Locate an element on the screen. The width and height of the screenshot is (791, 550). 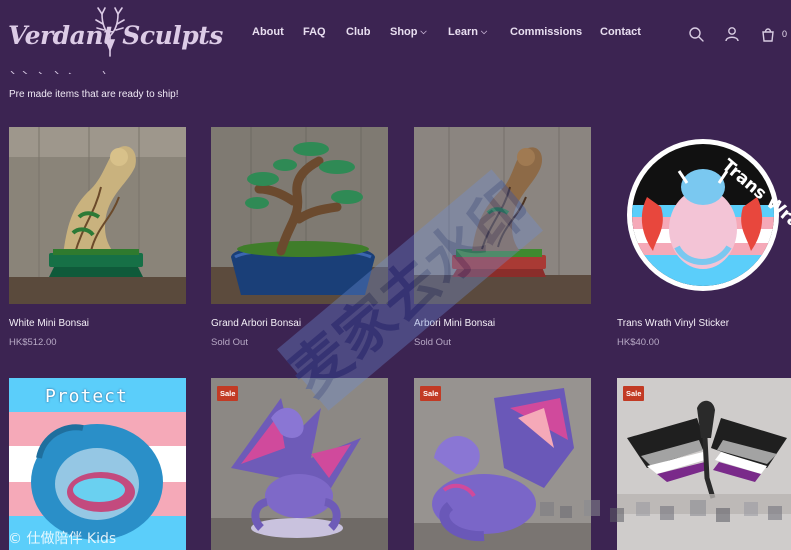
account-icon is located at coordinates (732, 34).